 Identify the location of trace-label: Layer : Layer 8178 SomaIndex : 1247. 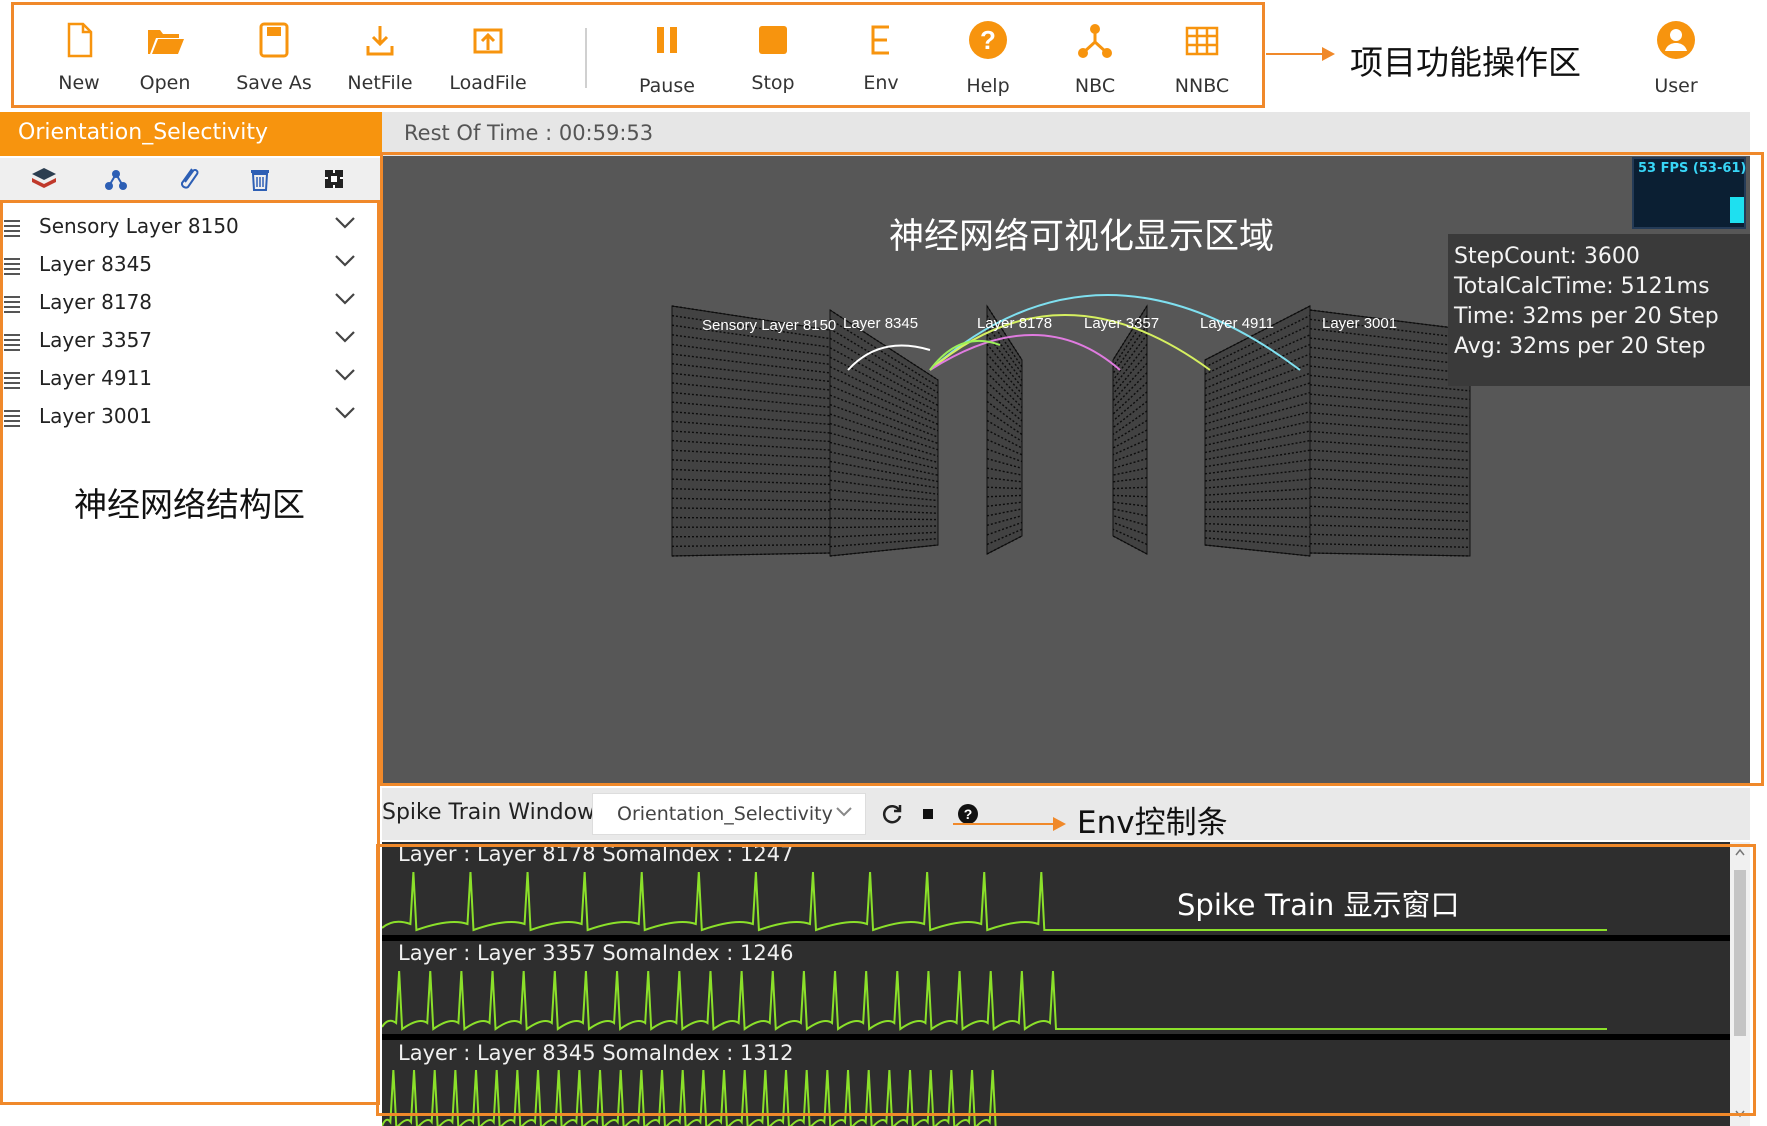
(596, 854).